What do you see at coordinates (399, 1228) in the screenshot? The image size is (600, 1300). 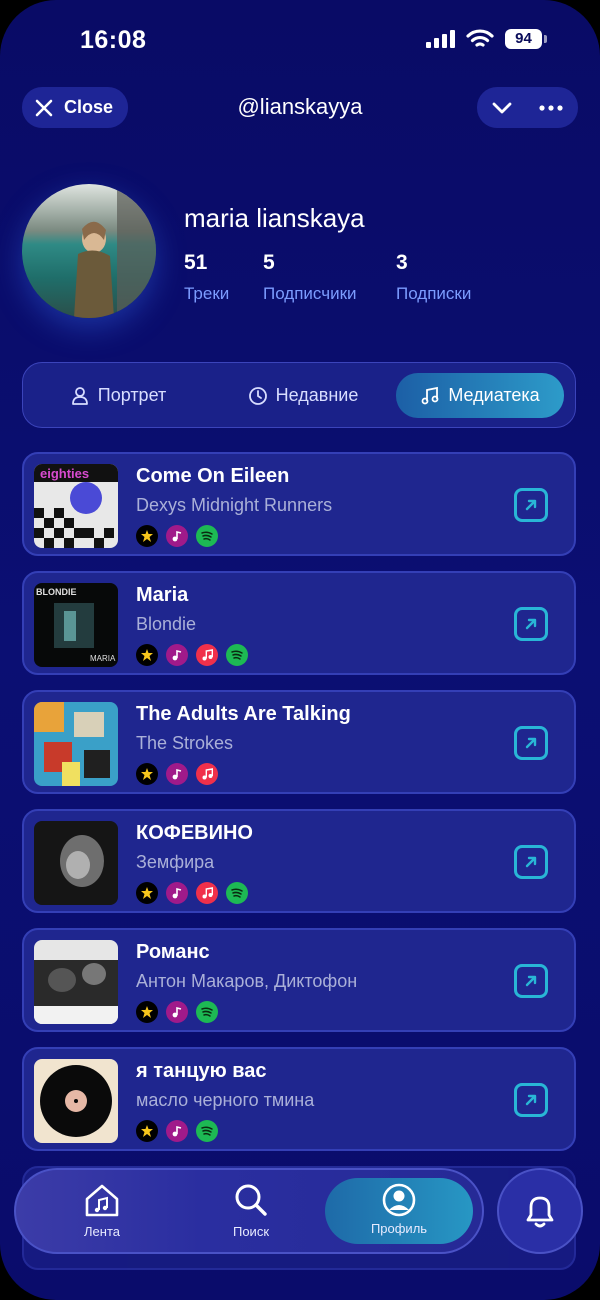 I see `nav-label: Профиль` at bounding box center [399, 1228].